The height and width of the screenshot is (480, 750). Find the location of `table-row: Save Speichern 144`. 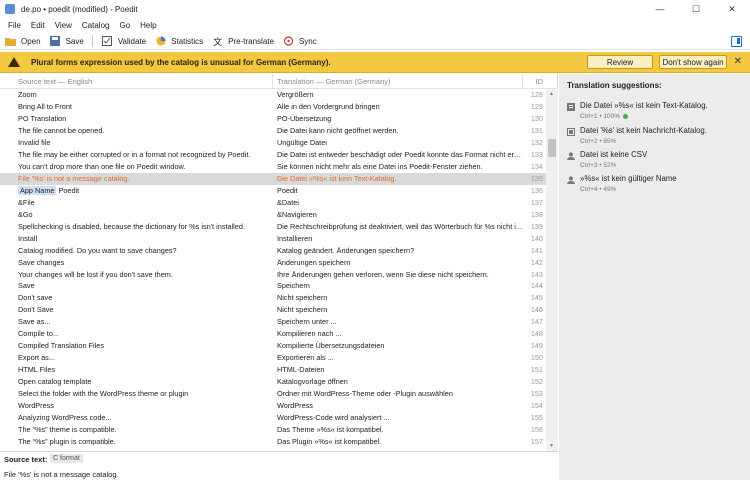

table-row: Save Speichern 144 is located at coordinates (278, 286).